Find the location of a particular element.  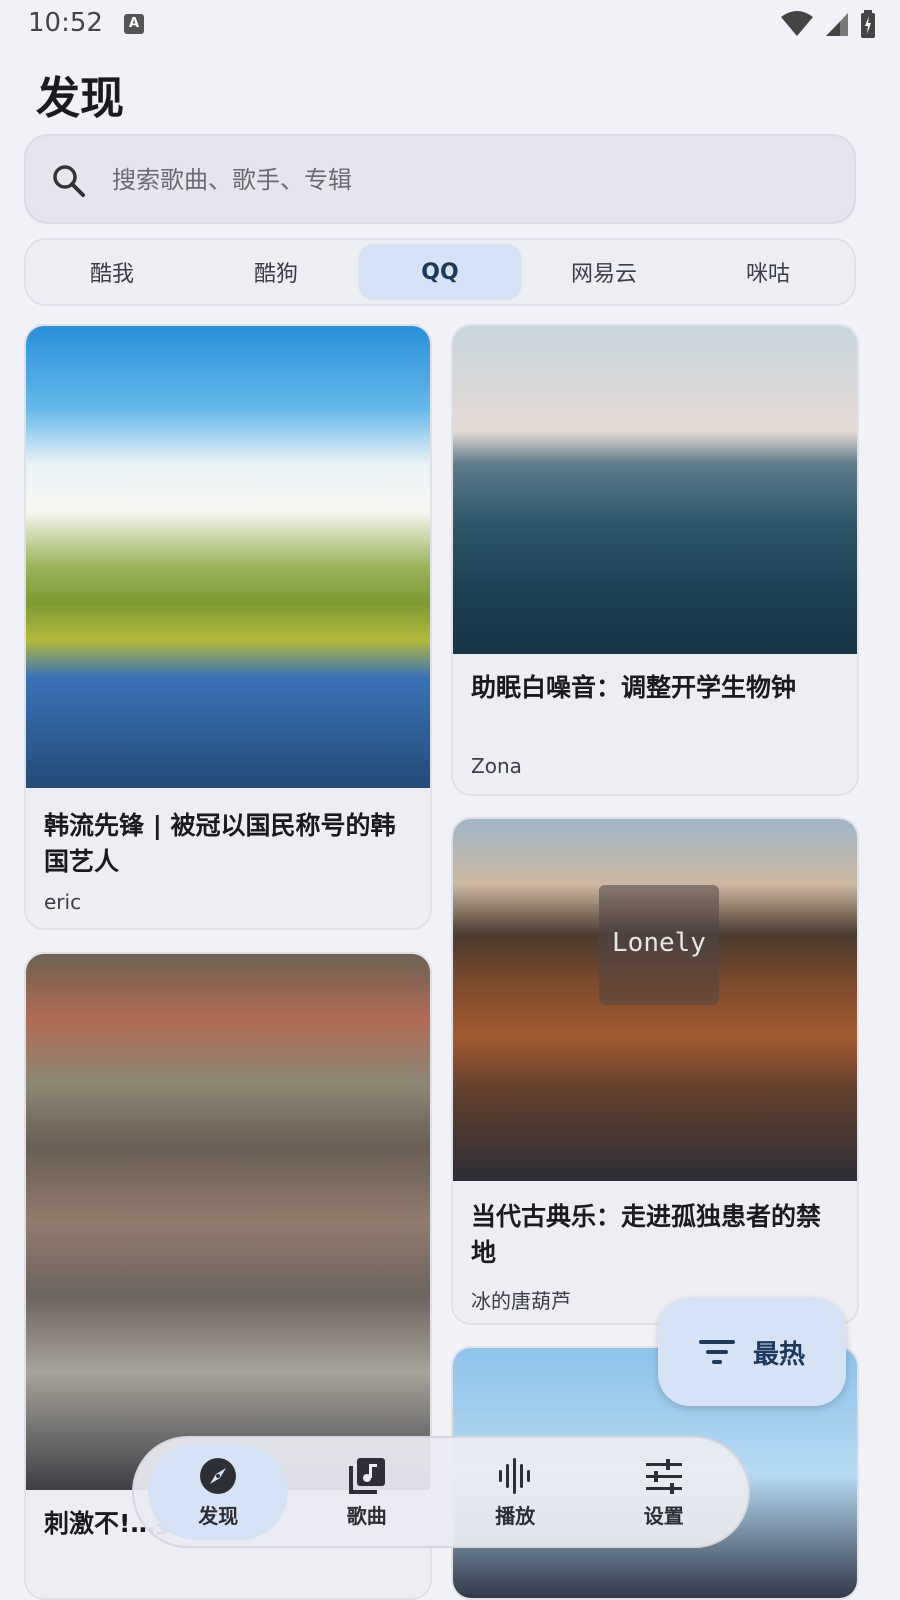

nav-label: 歌曲 is located at coordinates (366, 1515).